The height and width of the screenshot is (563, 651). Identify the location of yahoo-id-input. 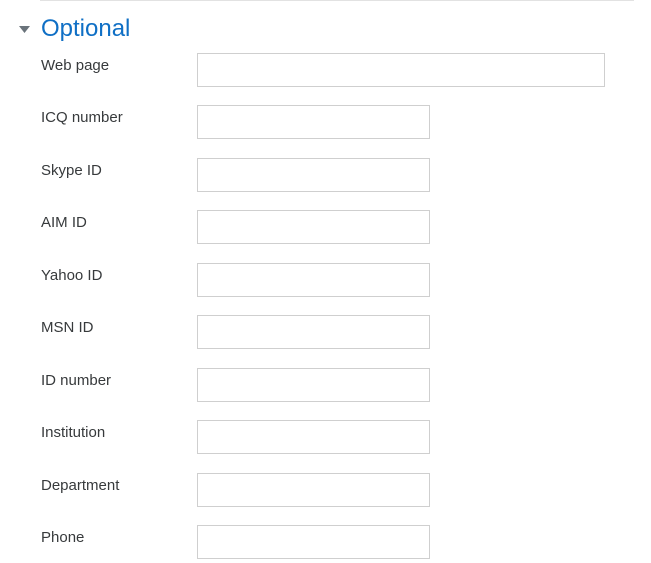
(313, 280).